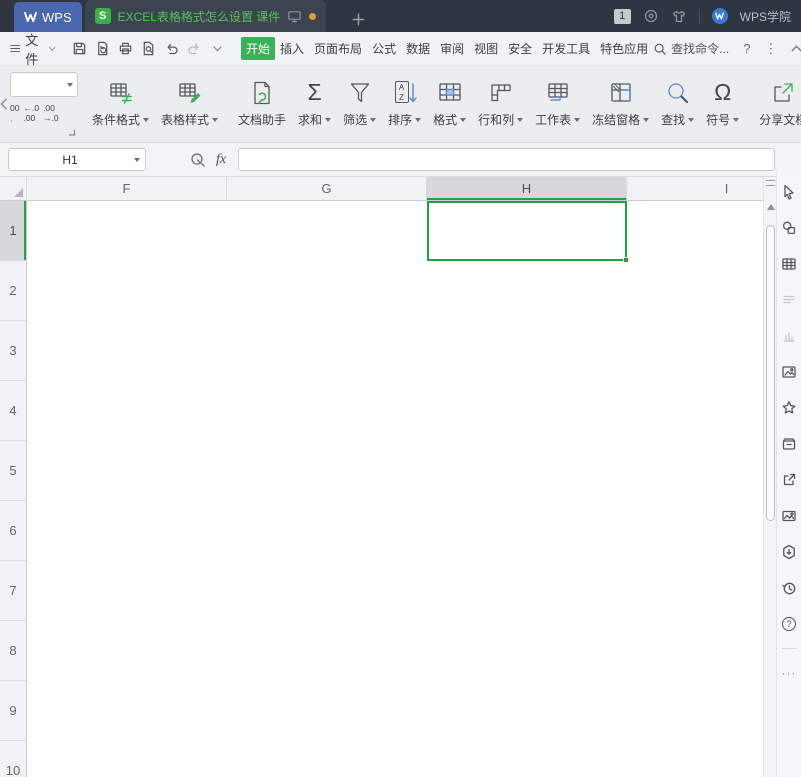 The height and width of the screenshot is (777, 801). What do you see at coordinates (120, 104) in the screenshot?
I see `conditional-format-button: 条件格式` at bounding box center [120, 104].